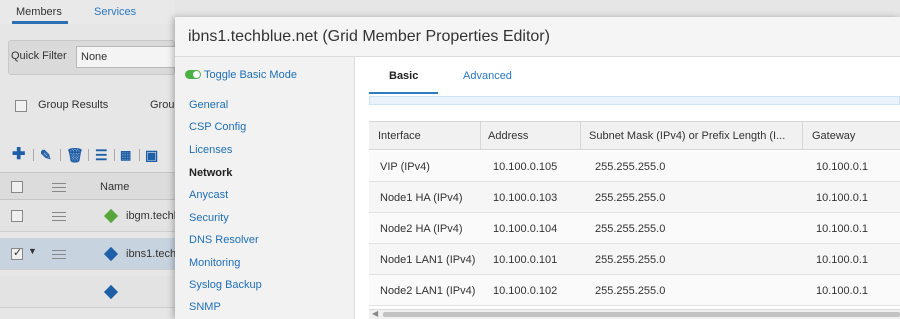 The width and height of the screenshot is (900, 319). What do you see at coordinates (852, 136) in the screenshot?
I see `column-header-gateway: Gateway` at bounding box center [852, 136].